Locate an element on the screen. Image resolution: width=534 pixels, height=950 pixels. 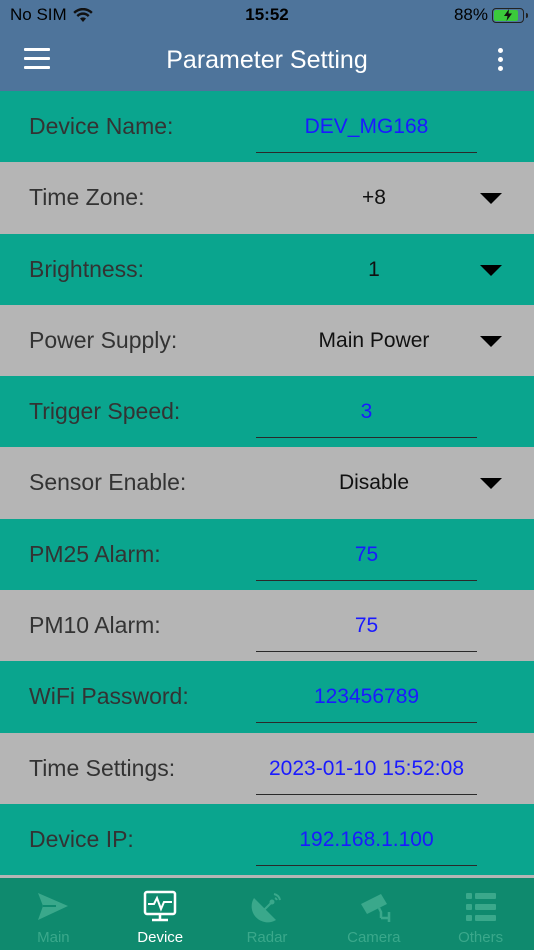
setting-label: Brightness: is located at coordinates (87, 268).